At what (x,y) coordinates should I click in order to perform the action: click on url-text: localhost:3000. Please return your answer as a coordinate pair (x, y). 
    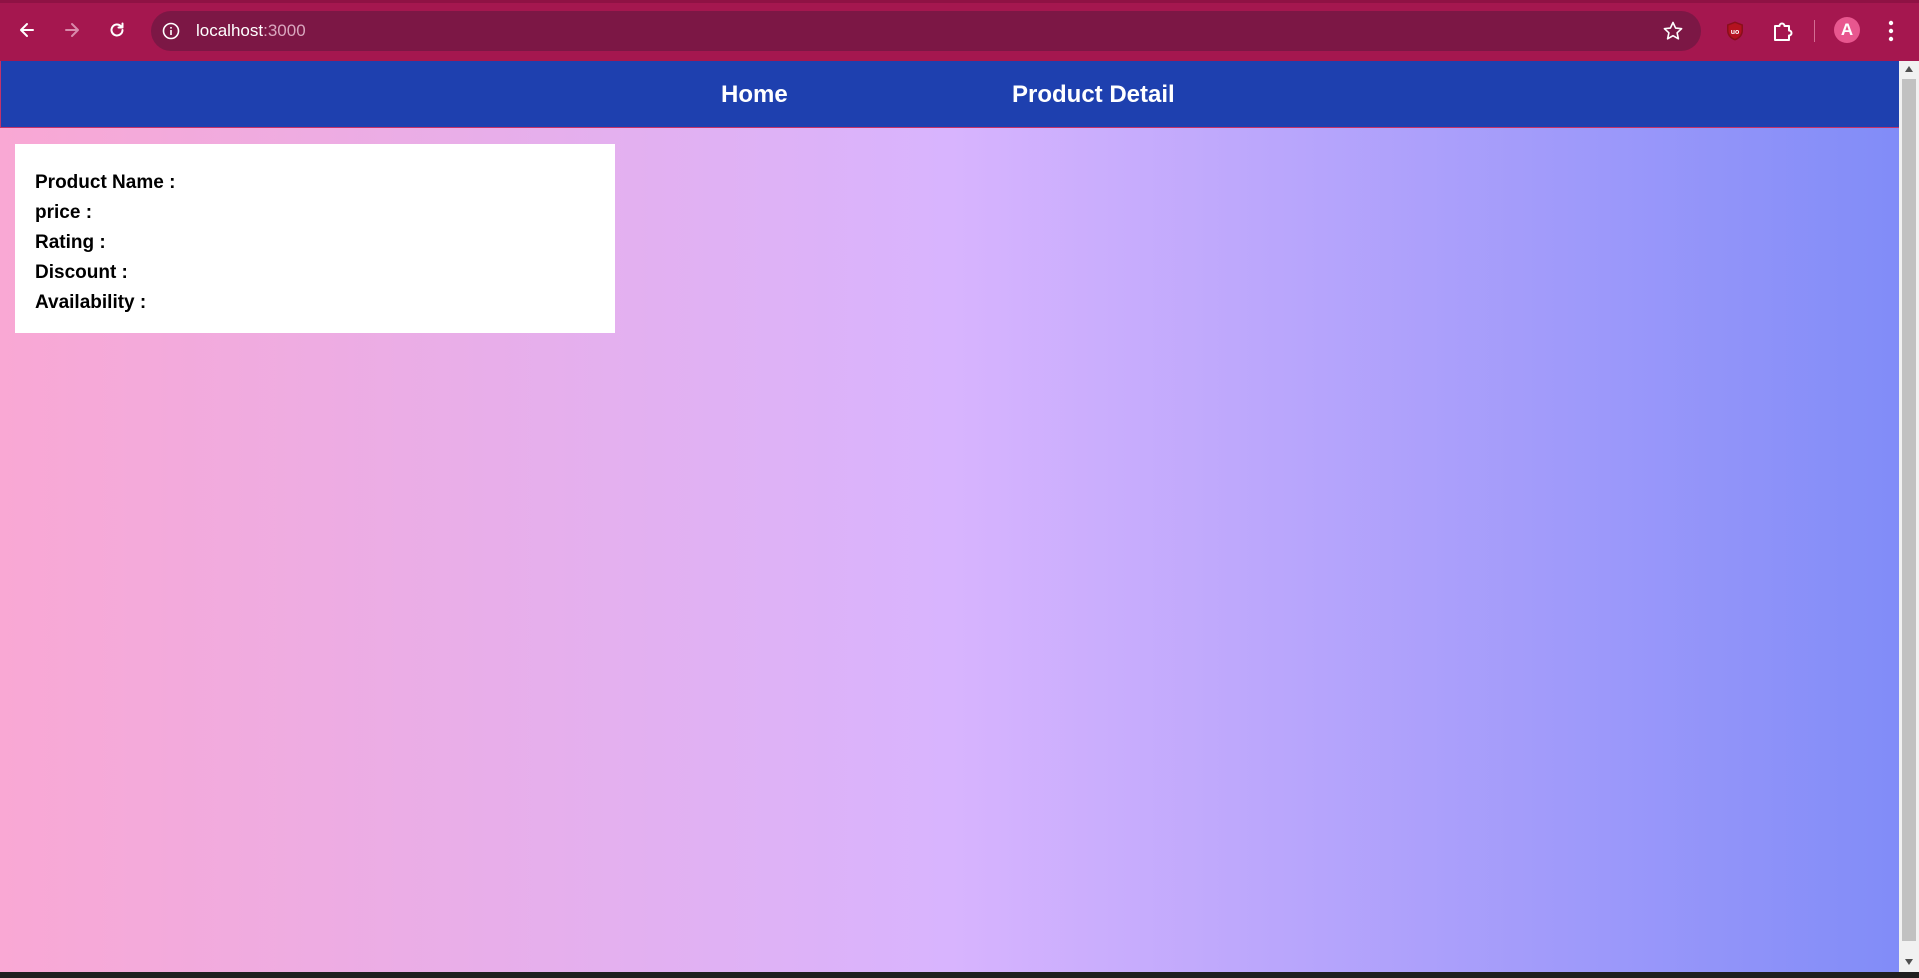
    Looking at the image, I should click on (251, 31).